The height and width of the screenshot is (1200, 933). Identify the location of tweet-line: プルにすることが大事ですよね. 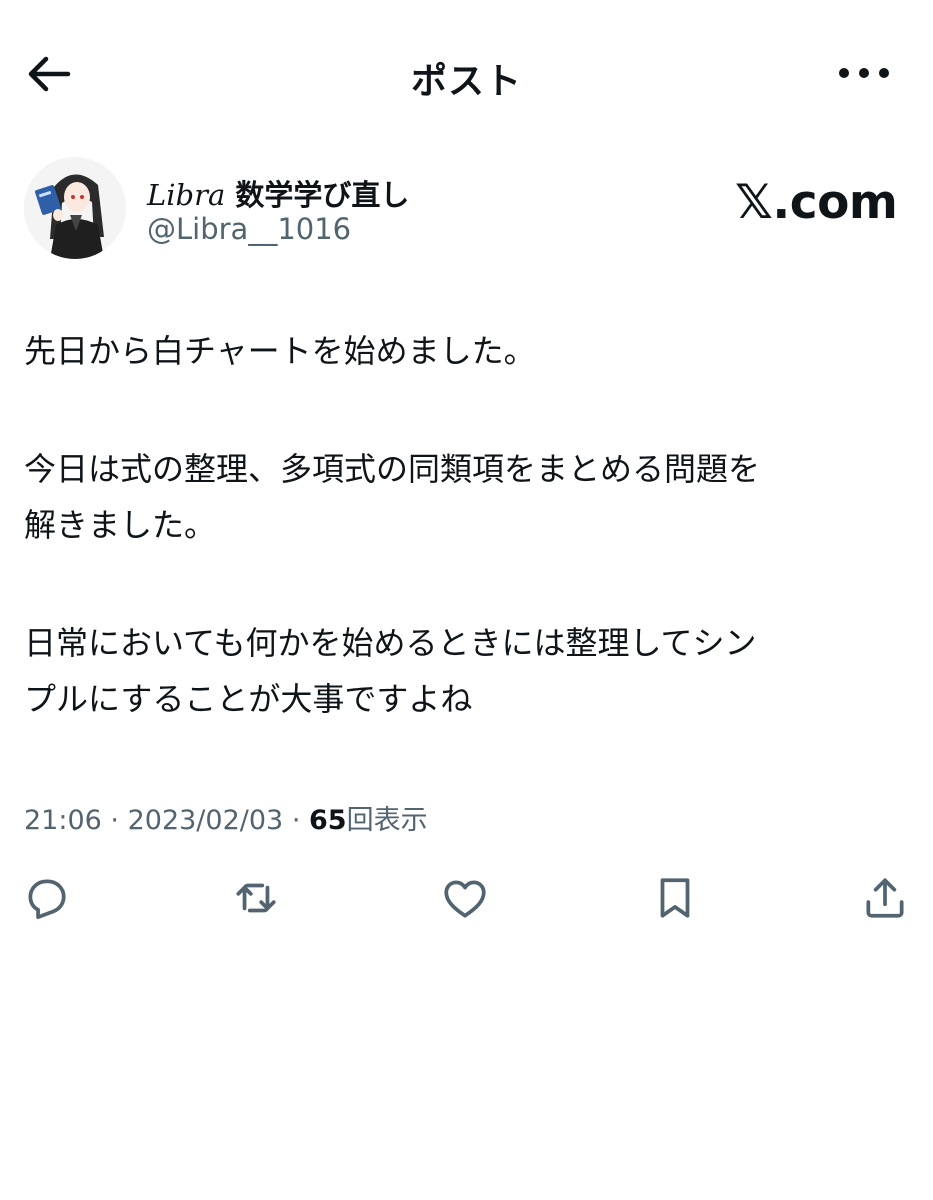
(248, 699).